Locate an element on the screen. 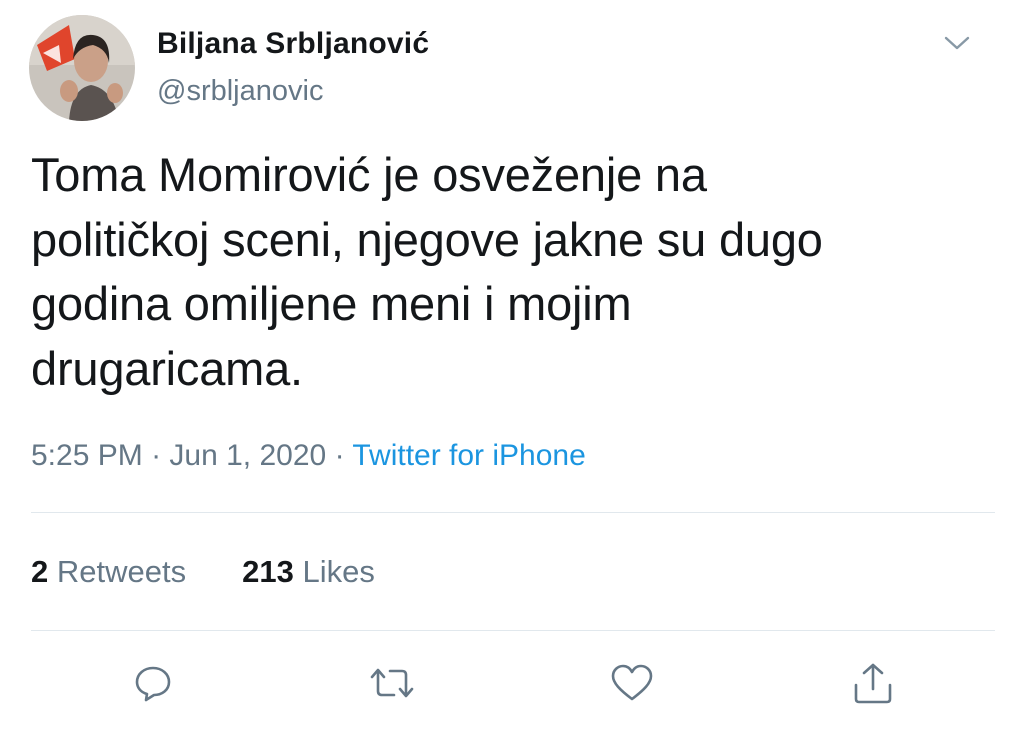 This screenshot has height=731, width=1028. retweet-icon is located at coordinates (392, 683).